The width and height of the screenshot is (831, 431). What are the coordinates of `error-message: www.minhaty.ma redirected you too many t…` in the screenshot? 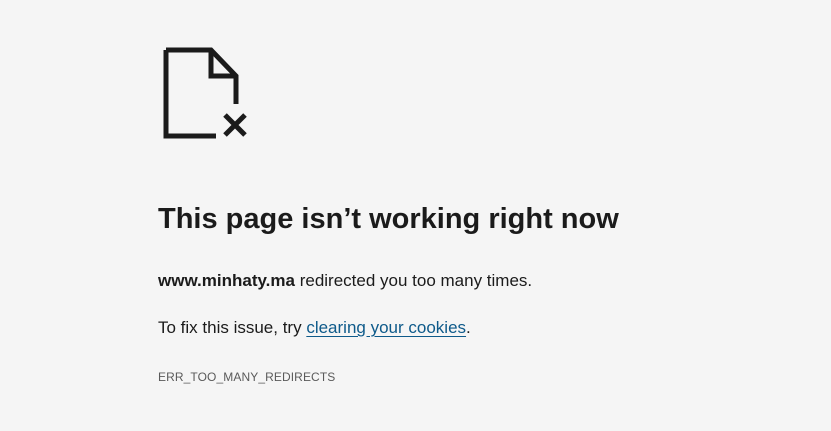 It's located at (345, 281).